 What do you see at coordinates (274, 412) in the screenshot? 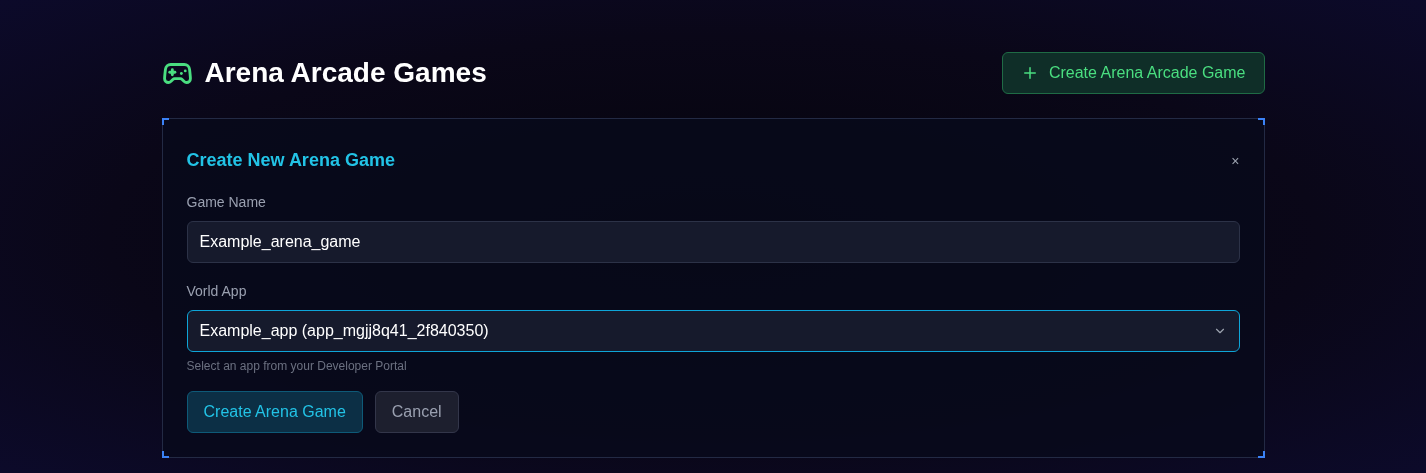
I see `create-arena-game-button: Create Arena Game` at bounding box center [274, 412].